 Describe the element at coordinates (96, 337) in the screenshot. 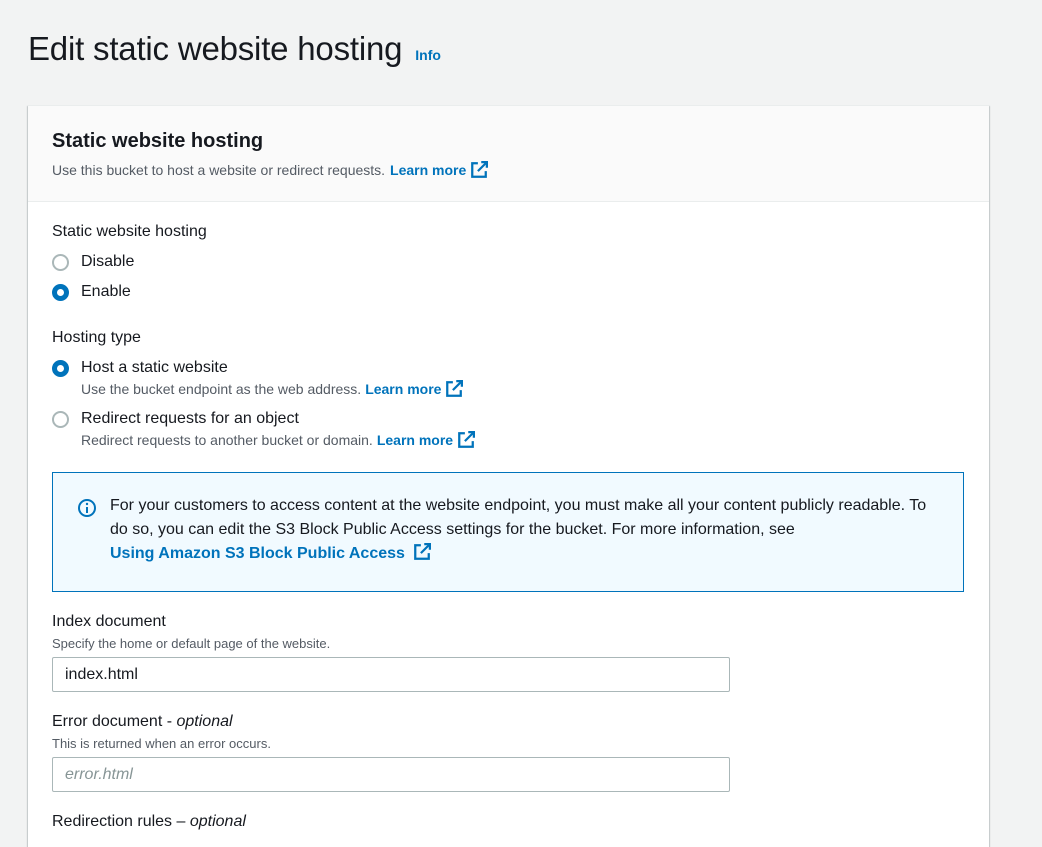

I see `hosting-type-label: Hosting type` at that location.